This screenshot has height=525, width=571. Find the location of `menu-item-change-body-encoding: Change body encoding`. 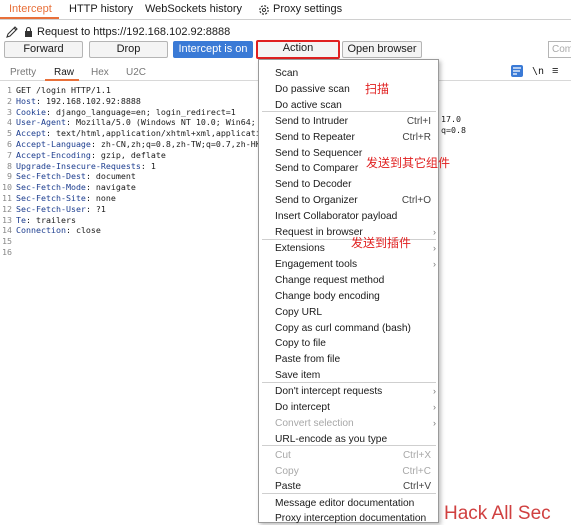

menu-item-change-body-encoding: Change body encoding is located at coordinates (349, 298).